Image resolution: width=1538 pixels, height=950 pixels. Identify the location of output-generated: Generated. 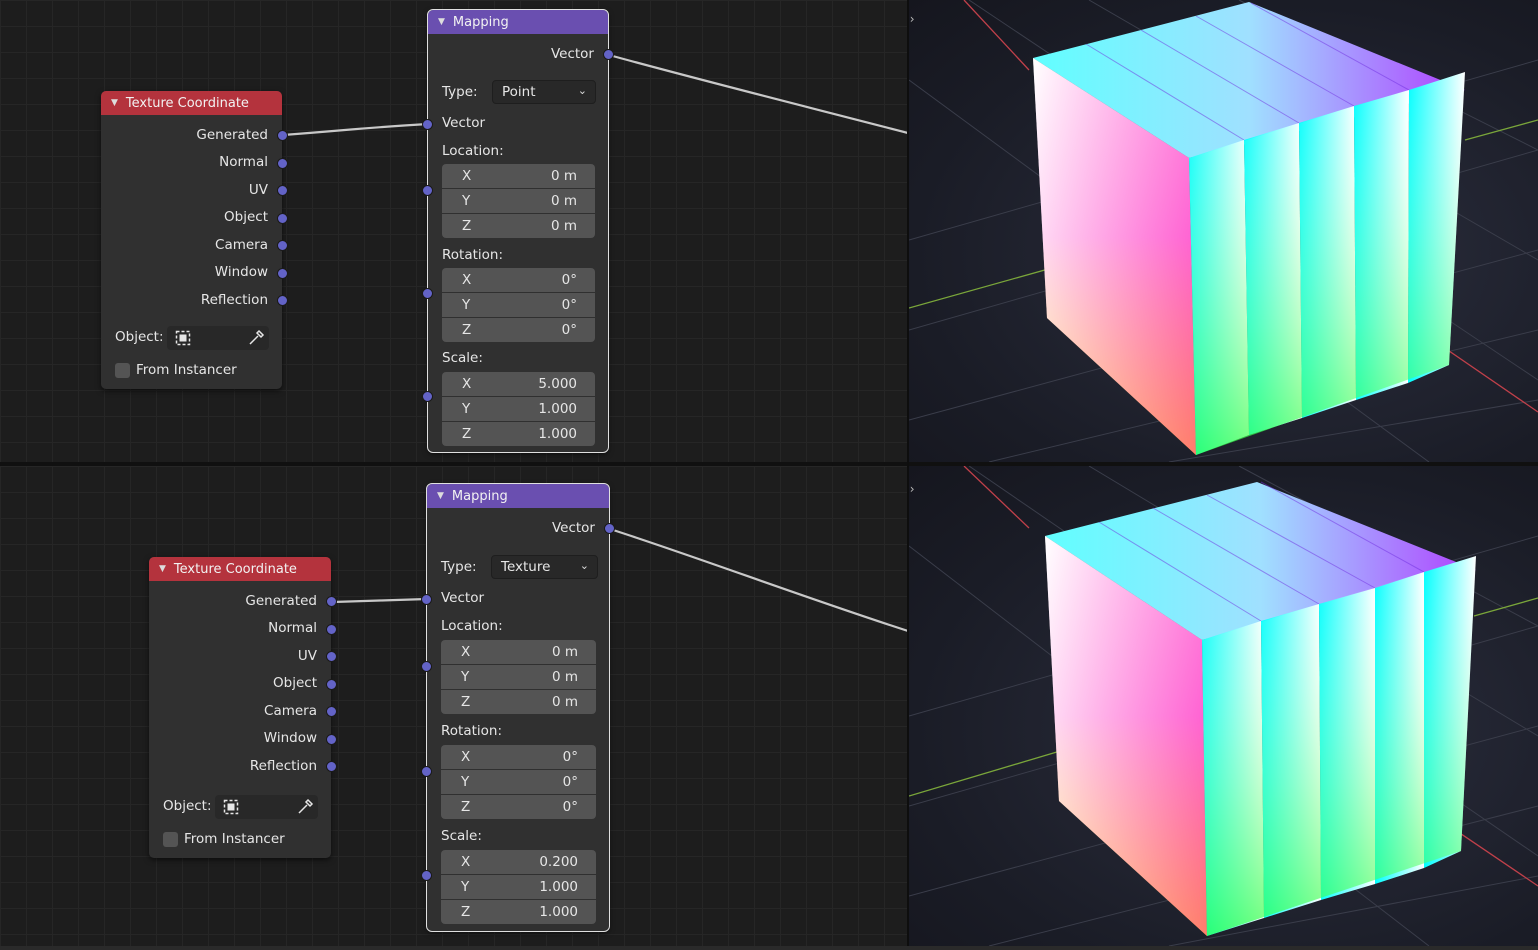
(243, 601).